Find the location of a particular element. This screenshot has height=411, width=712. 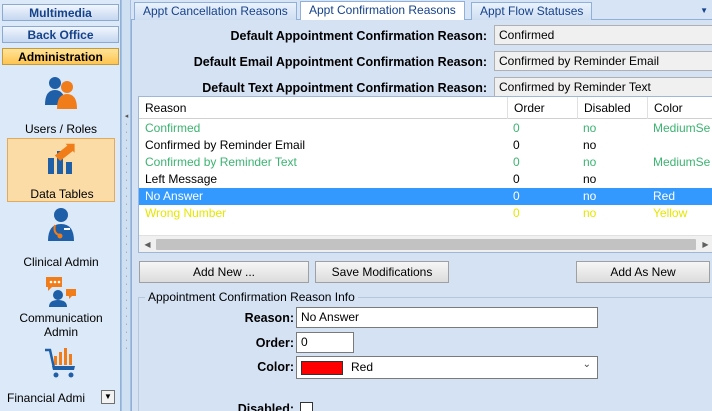

column-header-color: Color is located at coordinates (679, 108).